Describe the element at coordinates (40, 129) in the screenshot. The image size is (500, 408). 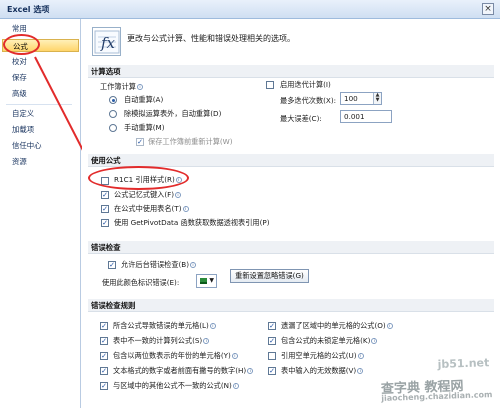
I see `sidebar-item-addins: 加载项` at that location.